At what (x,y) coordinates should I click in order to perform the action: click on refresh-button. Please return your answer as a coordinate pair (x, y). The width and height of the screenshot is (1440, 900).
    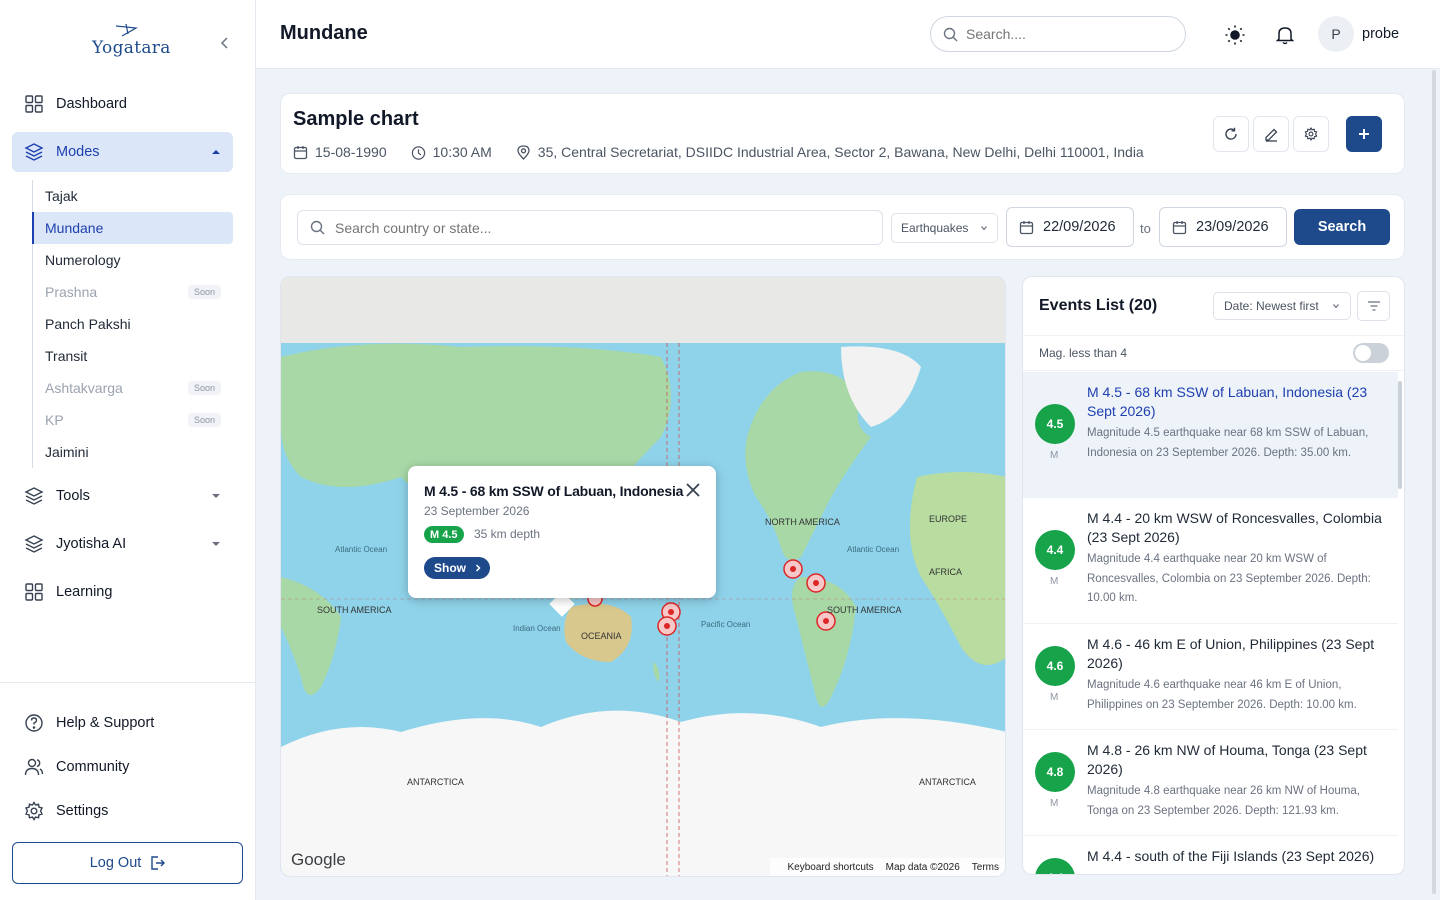
    Looking at the image, I should click on (1231, 134).